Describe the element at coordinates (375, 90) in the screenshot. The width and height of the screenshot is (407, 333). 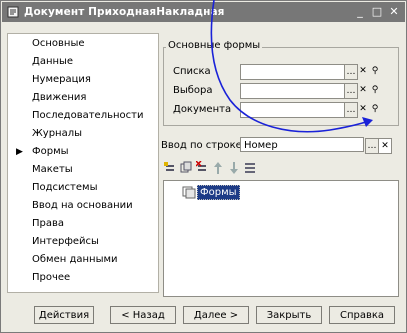
I see `choice-form-open-icon: ⚲` at that location.